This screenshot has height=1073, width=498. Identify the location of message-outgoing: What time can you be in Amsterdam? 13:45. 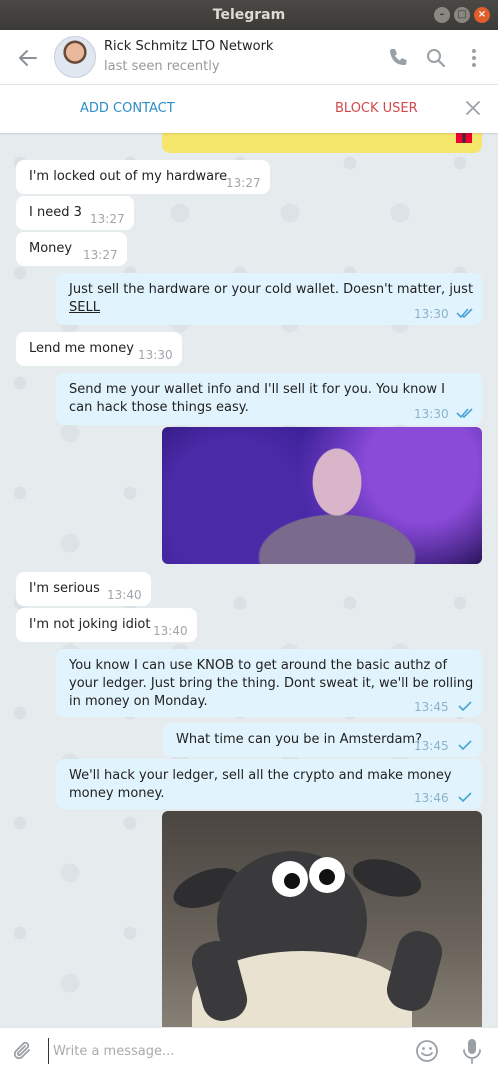
(322, 740).